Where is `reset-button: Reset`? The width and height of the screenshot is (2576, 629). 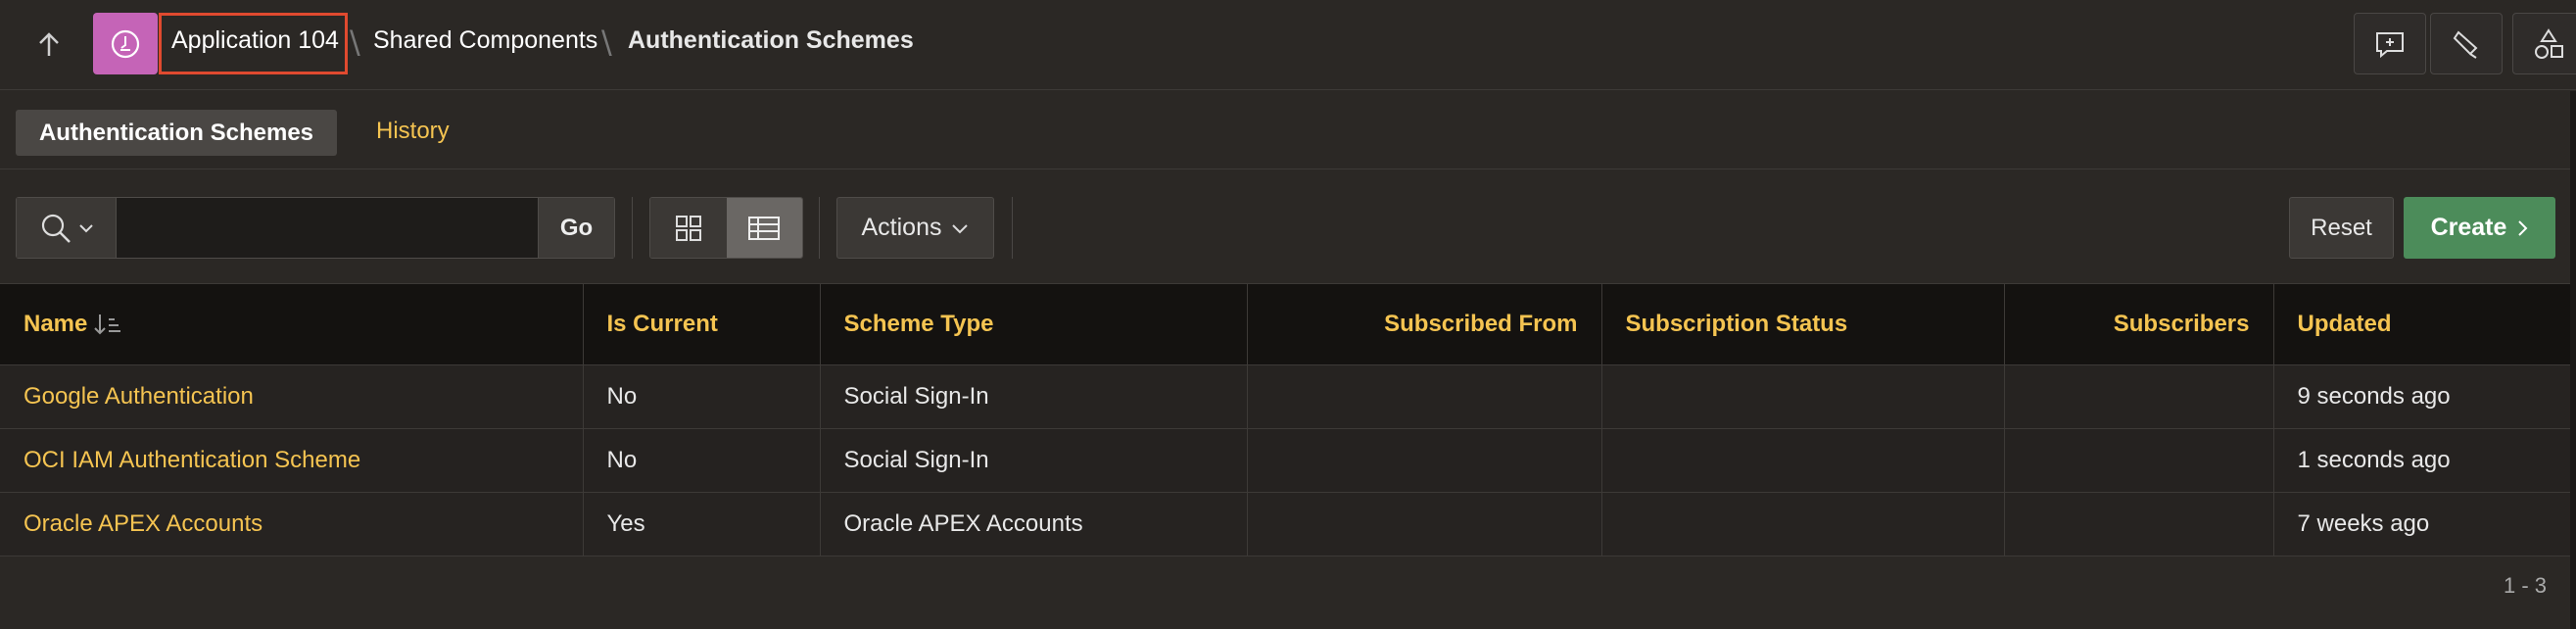
reset-button: Reset is located at coordinates (2341, 228).